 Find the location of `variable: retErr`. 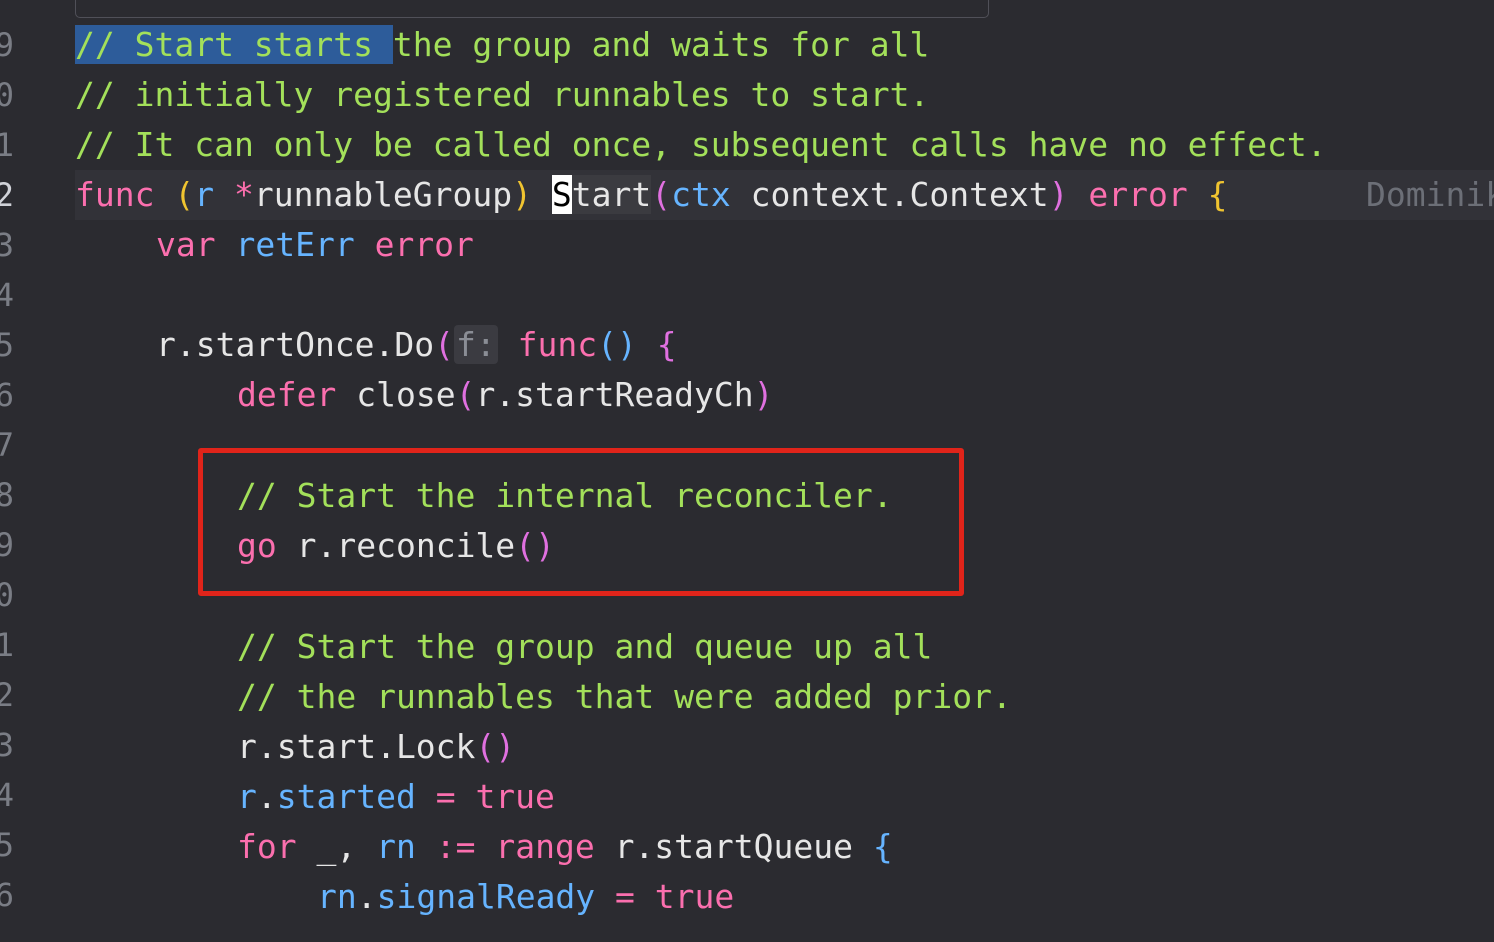

variable: retErr is located at coordinates (295, 244).